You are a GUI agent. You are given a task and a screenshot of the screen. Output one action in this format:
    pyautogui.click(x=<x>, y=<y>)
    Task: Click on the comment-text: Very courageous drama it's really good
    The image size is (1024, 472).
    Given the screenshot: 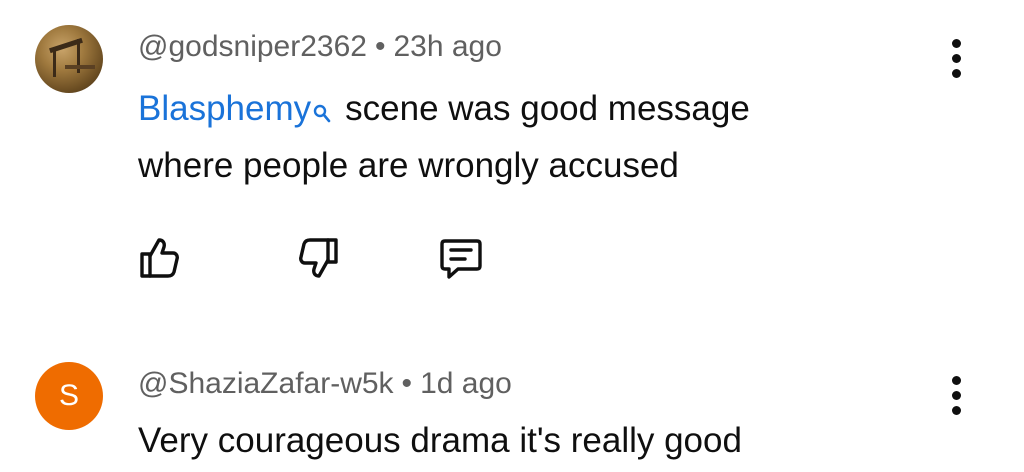 What is the action you would take?
    pyautogui.click(x=440, y=440)
    